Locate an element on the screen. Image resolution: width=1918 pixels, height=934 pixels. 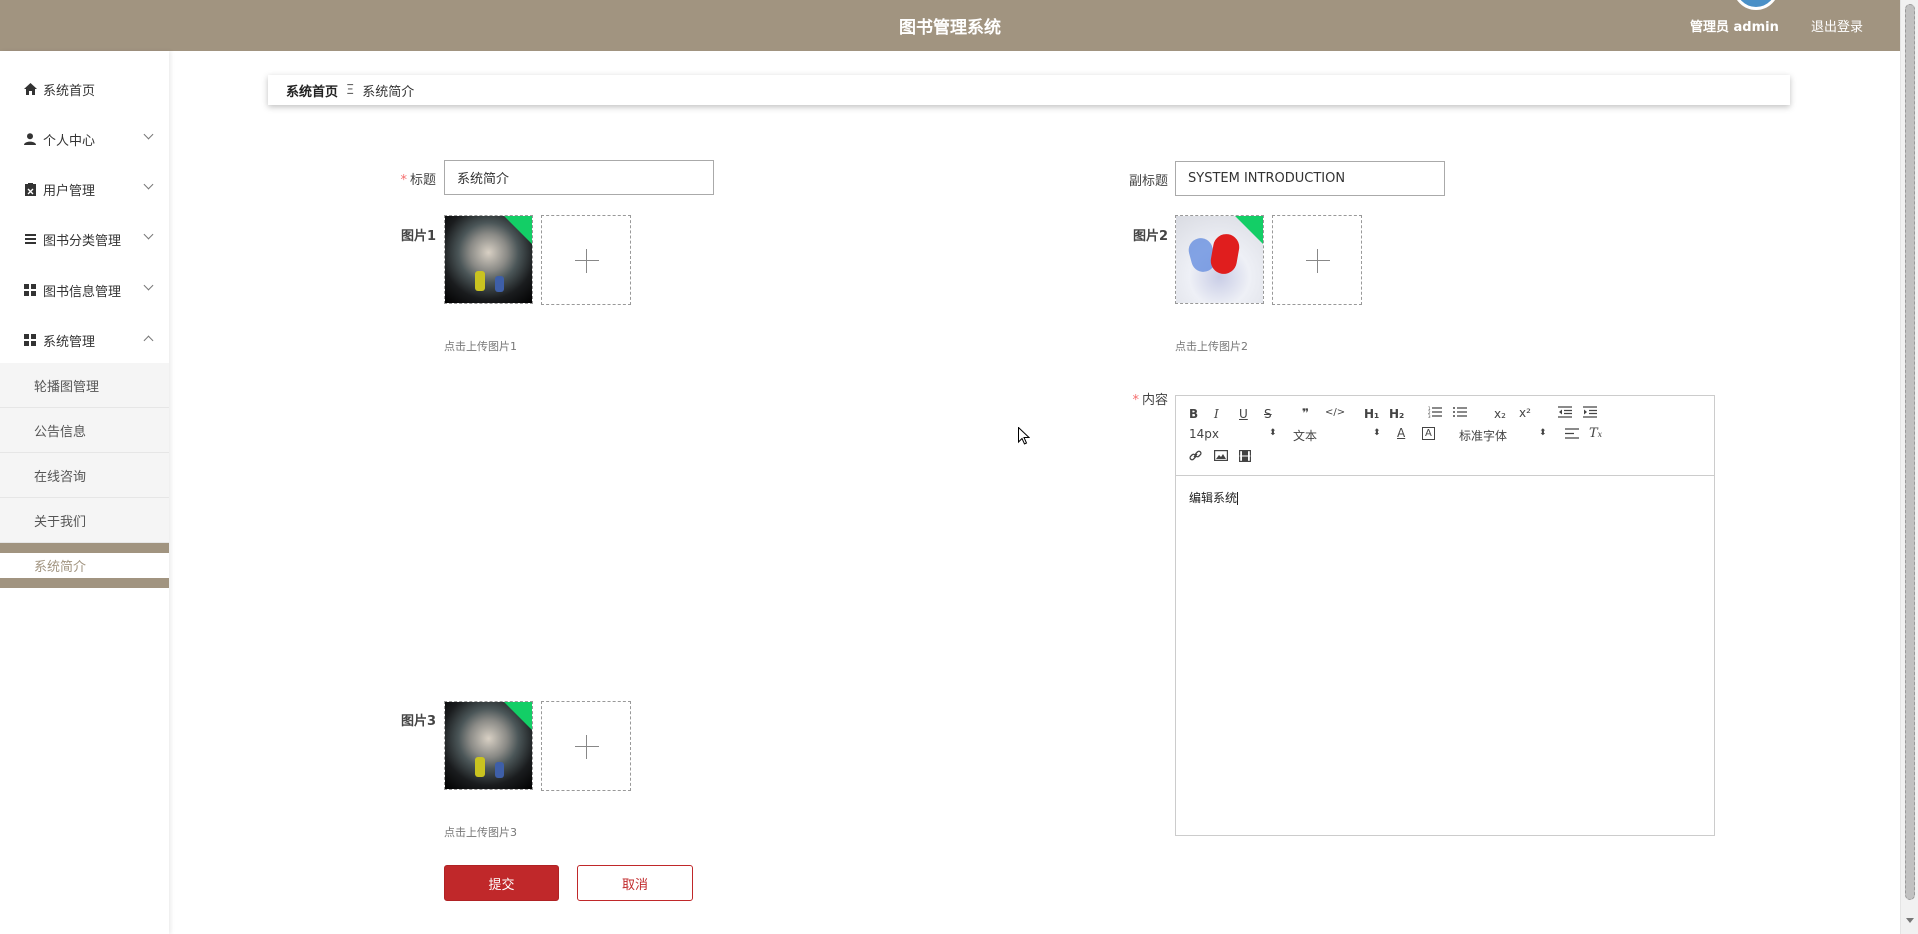
italic-button: I is located at coordinates (1216, 414).